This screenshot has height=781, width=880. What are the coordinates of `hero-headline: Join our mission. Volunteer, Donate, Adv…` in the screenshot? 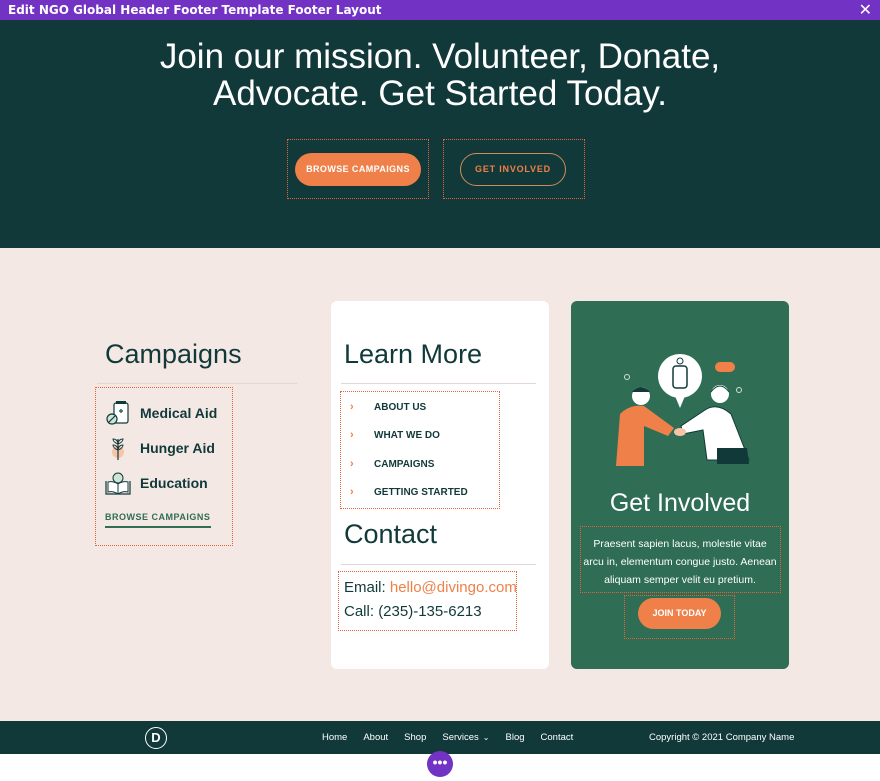 It's located at (440, 75).